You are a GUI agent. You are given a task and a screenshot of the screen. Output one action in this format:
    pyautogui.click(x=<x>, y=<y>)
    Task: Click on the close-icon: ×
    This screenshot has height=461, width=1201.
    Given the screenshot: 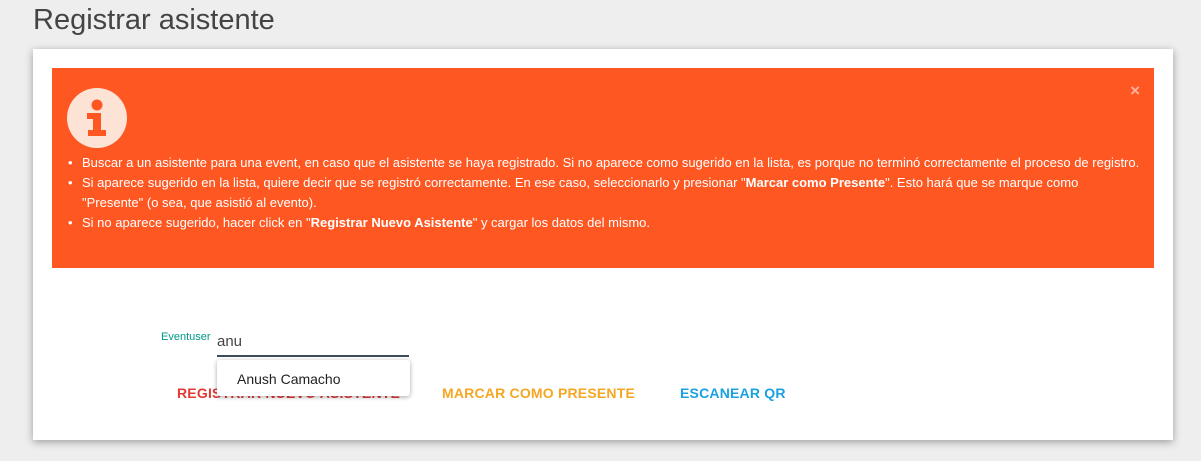 What is the action you would take?
    pyautogui.click(x=1135, y=91)
    